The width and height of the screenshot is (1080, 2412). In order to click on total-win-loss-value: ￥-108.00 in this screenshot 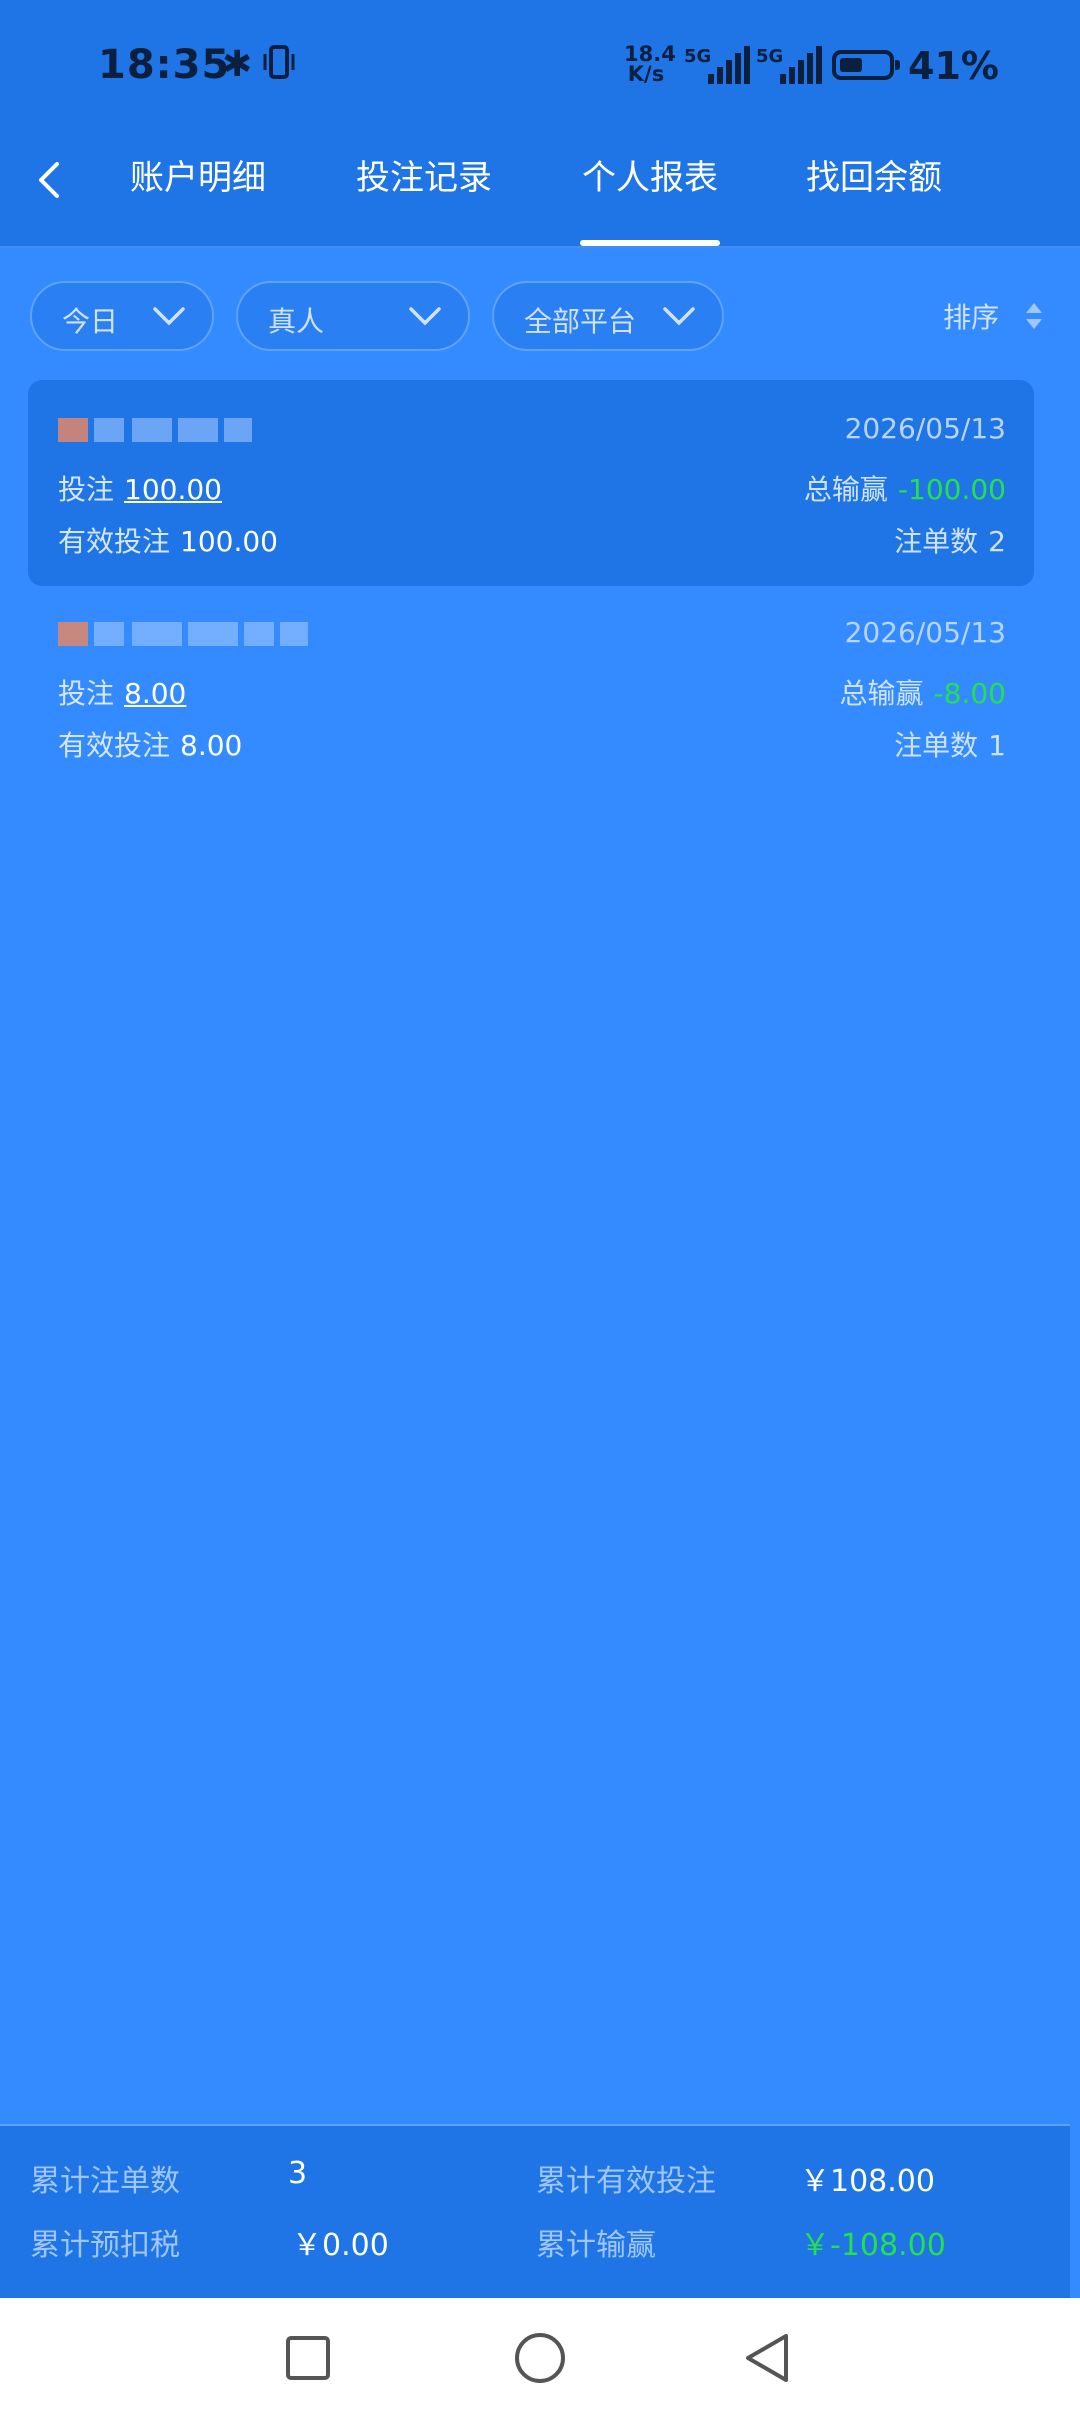, I will do `click(873, 2245)`.